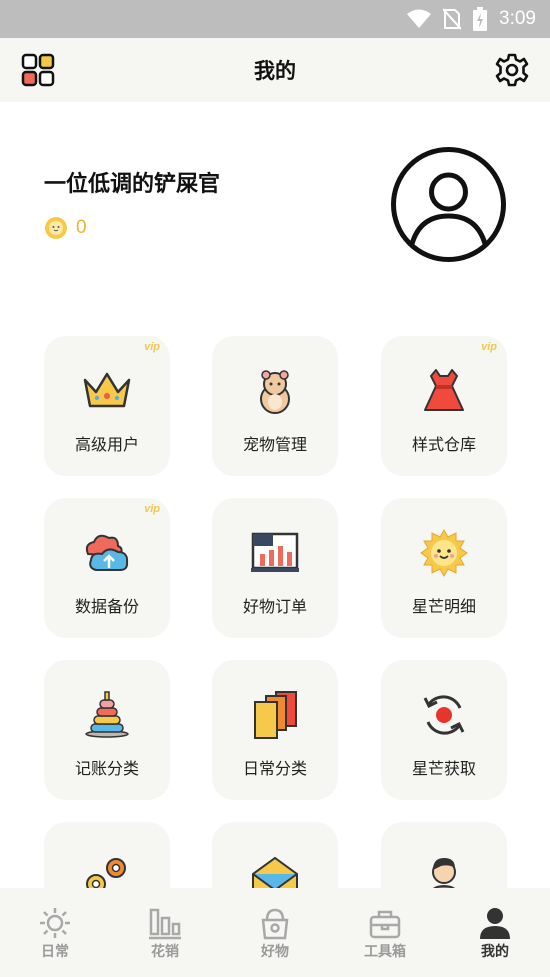 The width and height of the screenshot is (550, 977). I want to click on tab-goods: 好物, so click(275, 932).